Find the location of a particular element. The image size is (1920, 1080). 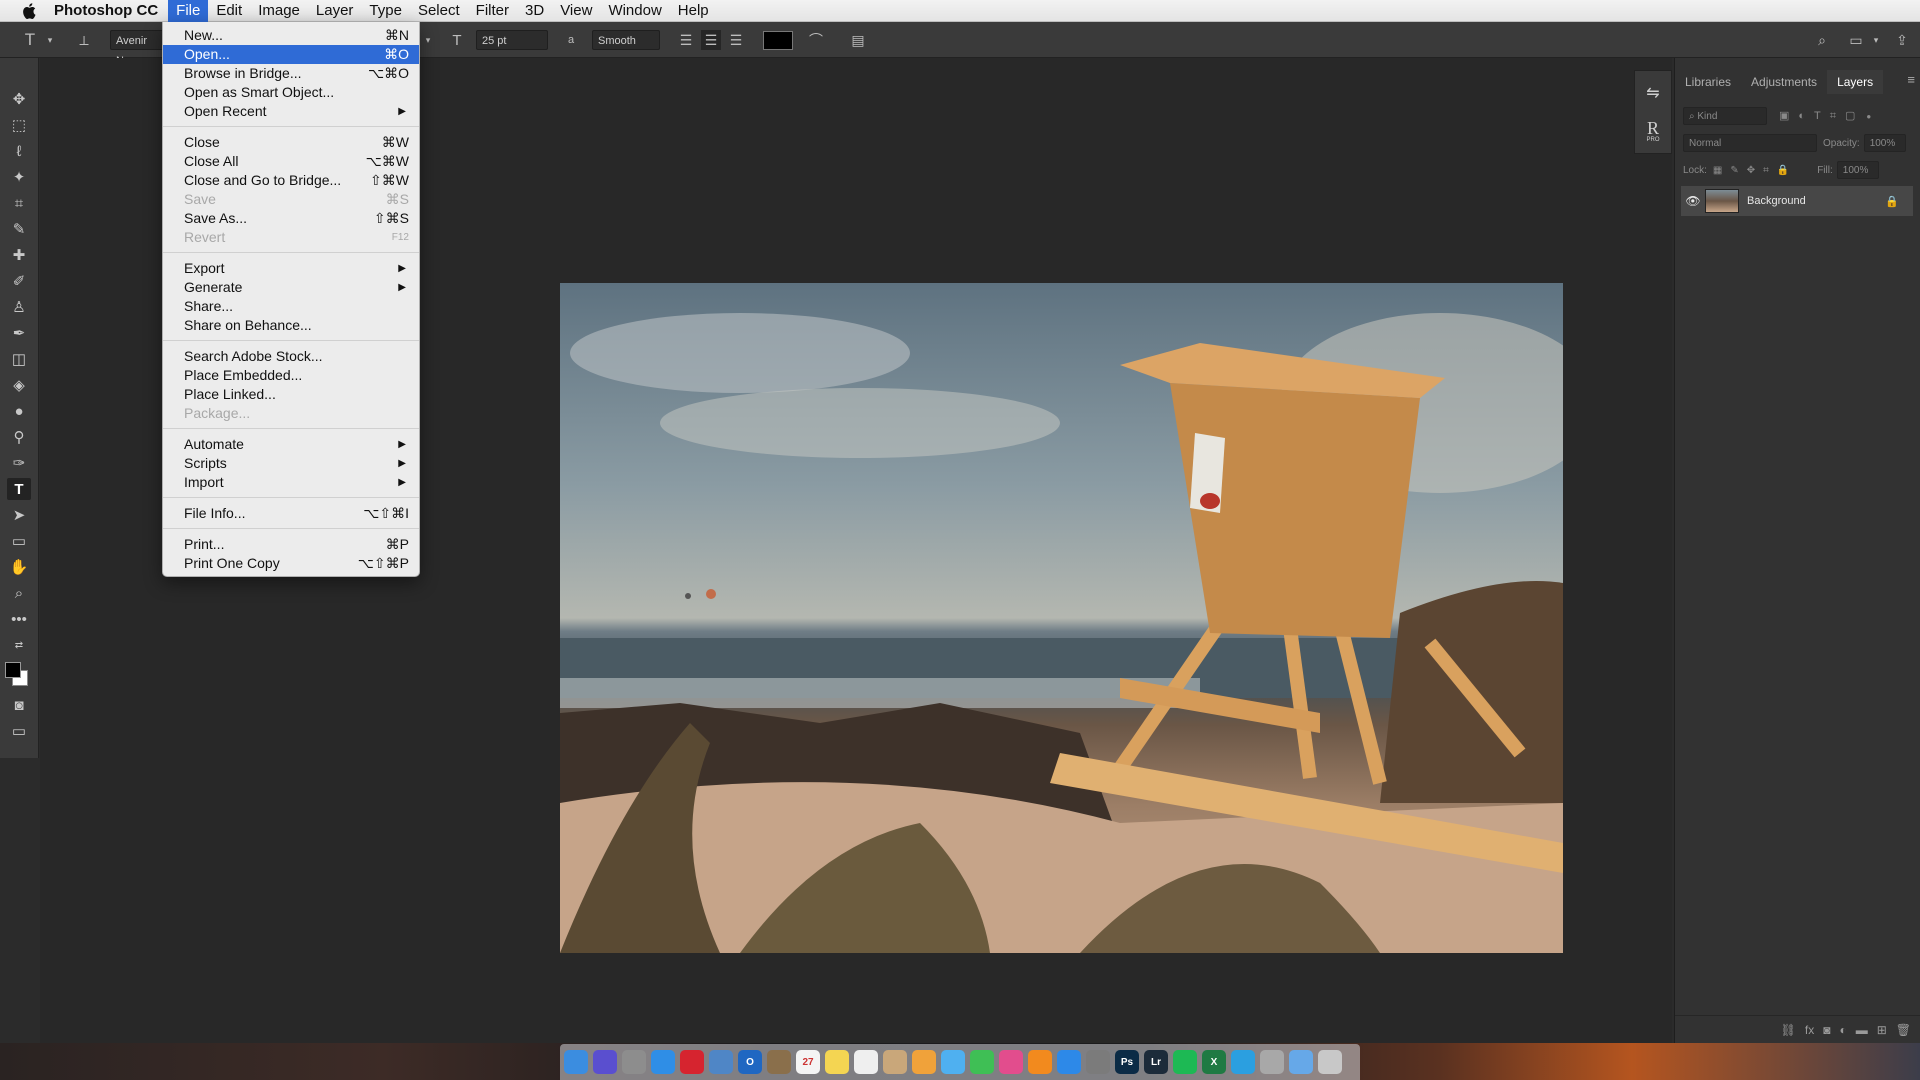

storage-icon is located at coordinates (1272, 1062).